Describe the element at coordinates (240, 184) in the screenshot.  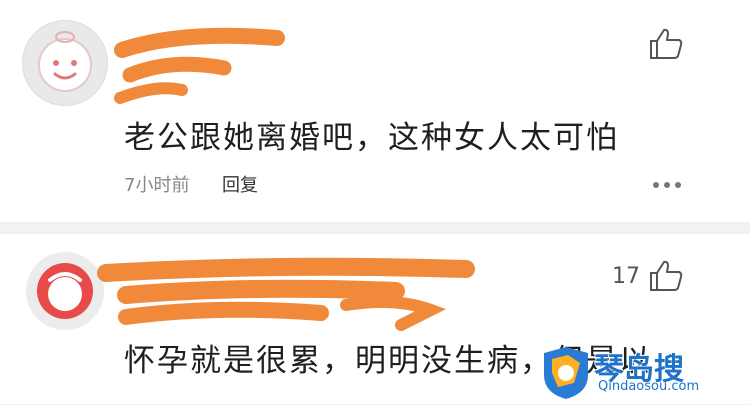
I see `reply-button: 回复` at that location.